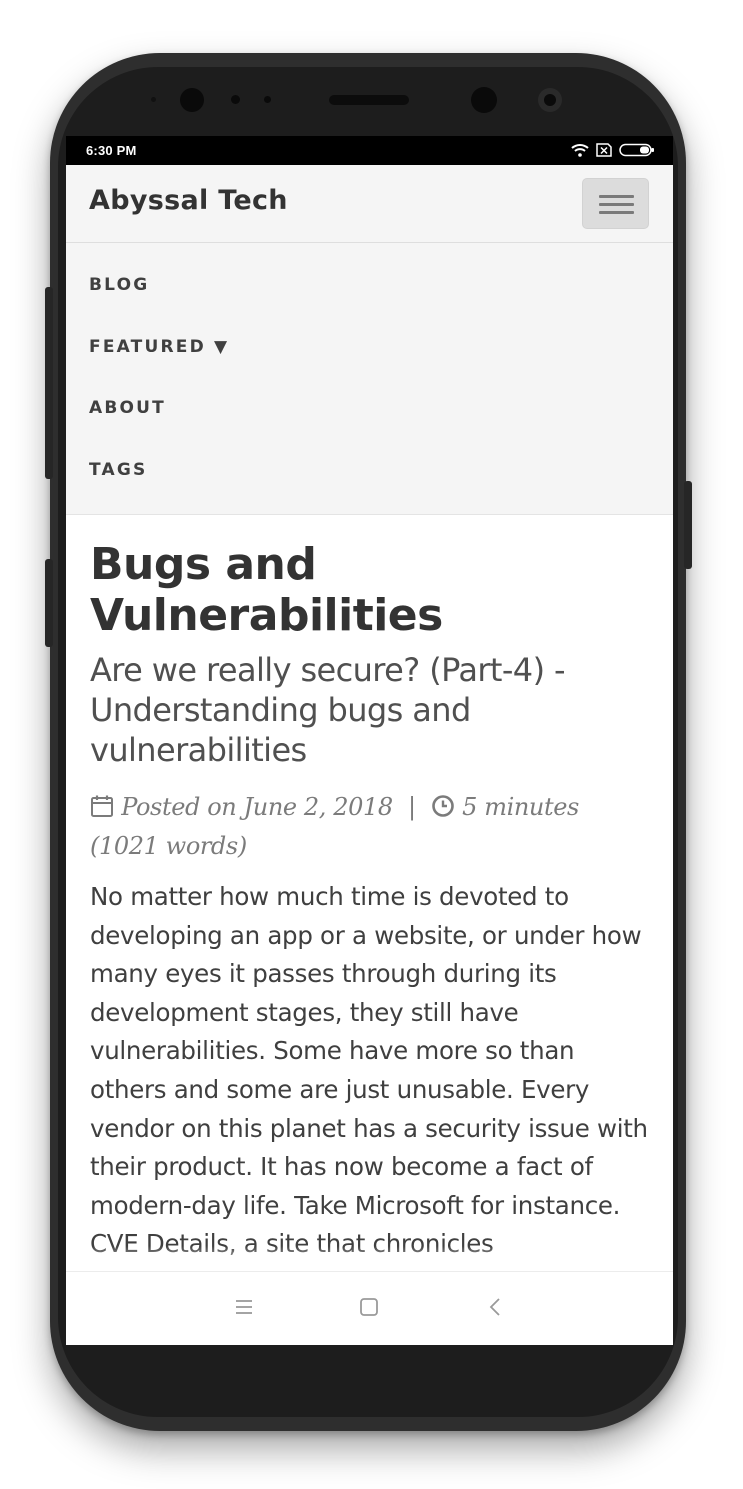 This screenshot has height=1489, width=743. I want to click on menu-icon, so click(244, 1307).